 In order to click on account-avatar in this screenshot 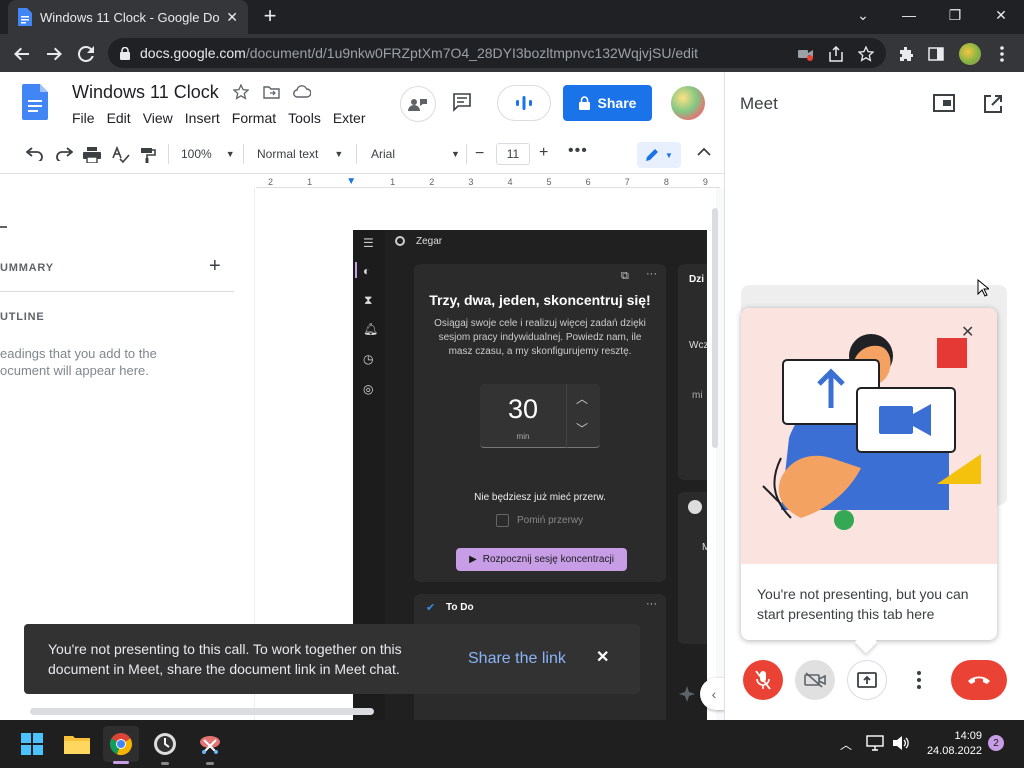, I will do `click(688, 103)`.